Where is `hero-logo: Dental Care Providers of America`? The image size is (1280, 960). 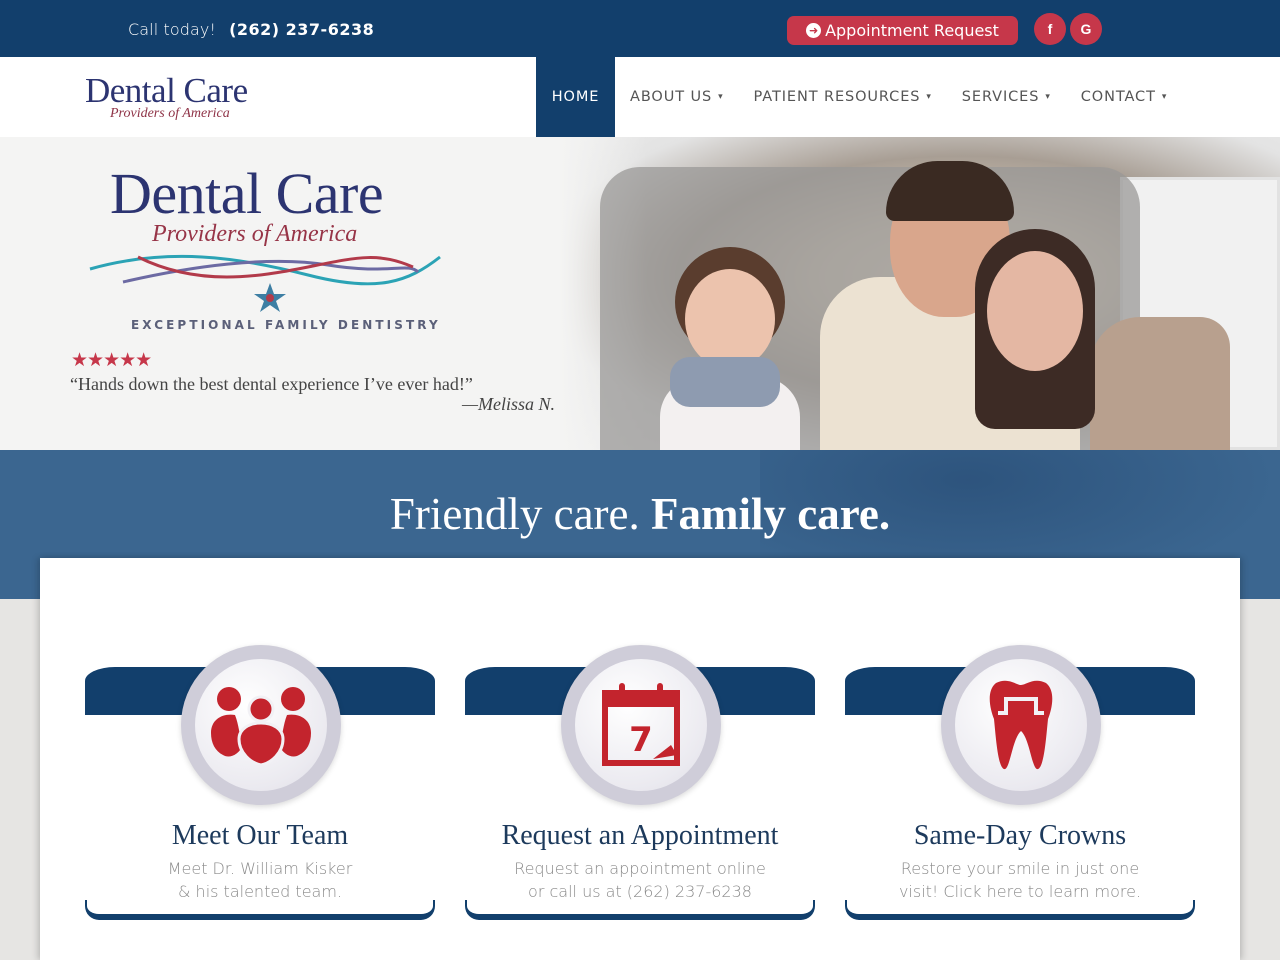
hero-logo: Dental Care Providers of America is located at coordinates (268, 241).